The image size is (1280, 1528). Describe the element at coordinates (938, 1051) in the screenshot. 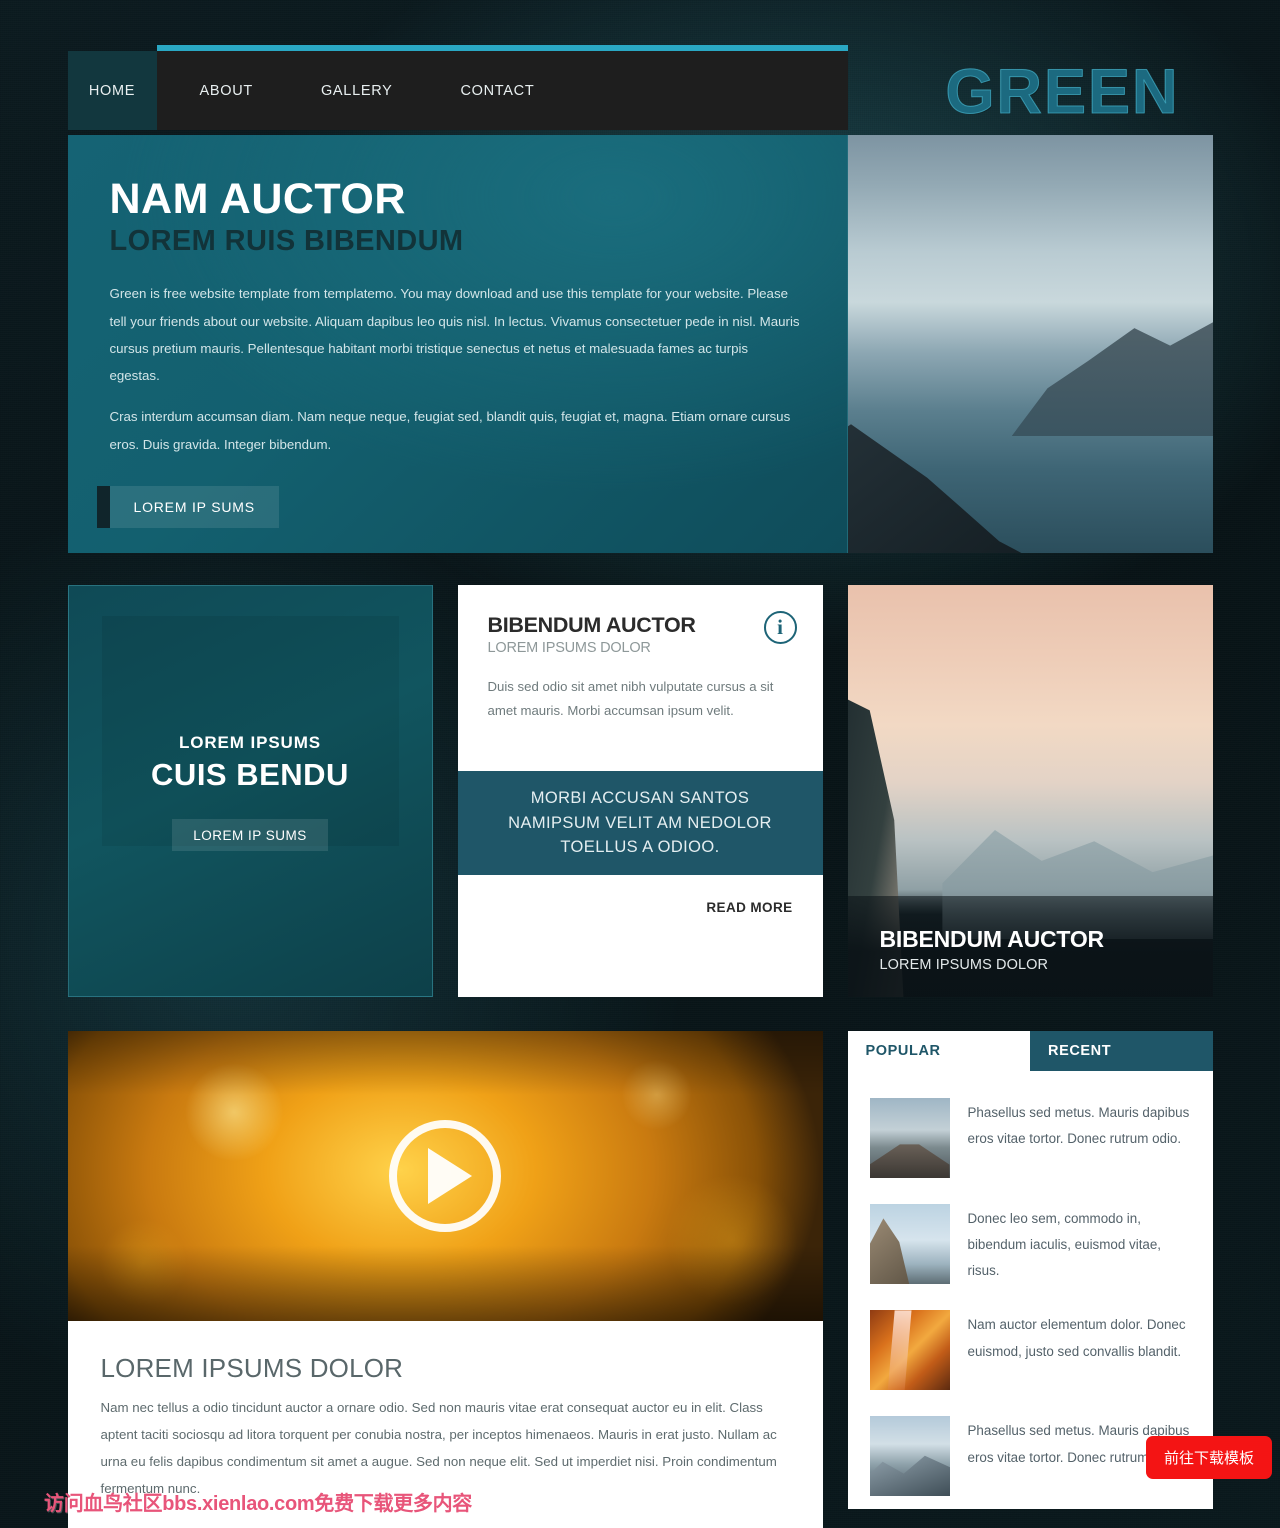

I see `tab-popular: POPULAR` at that location.